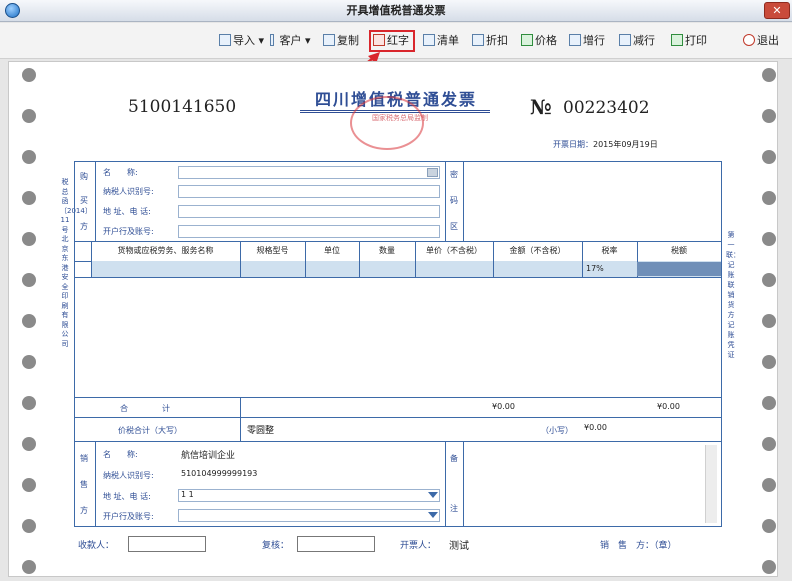  Describe the element at coordinates (208, 456) in the screenshot. I see `seller-name-value: 航信培训企业` at that location.